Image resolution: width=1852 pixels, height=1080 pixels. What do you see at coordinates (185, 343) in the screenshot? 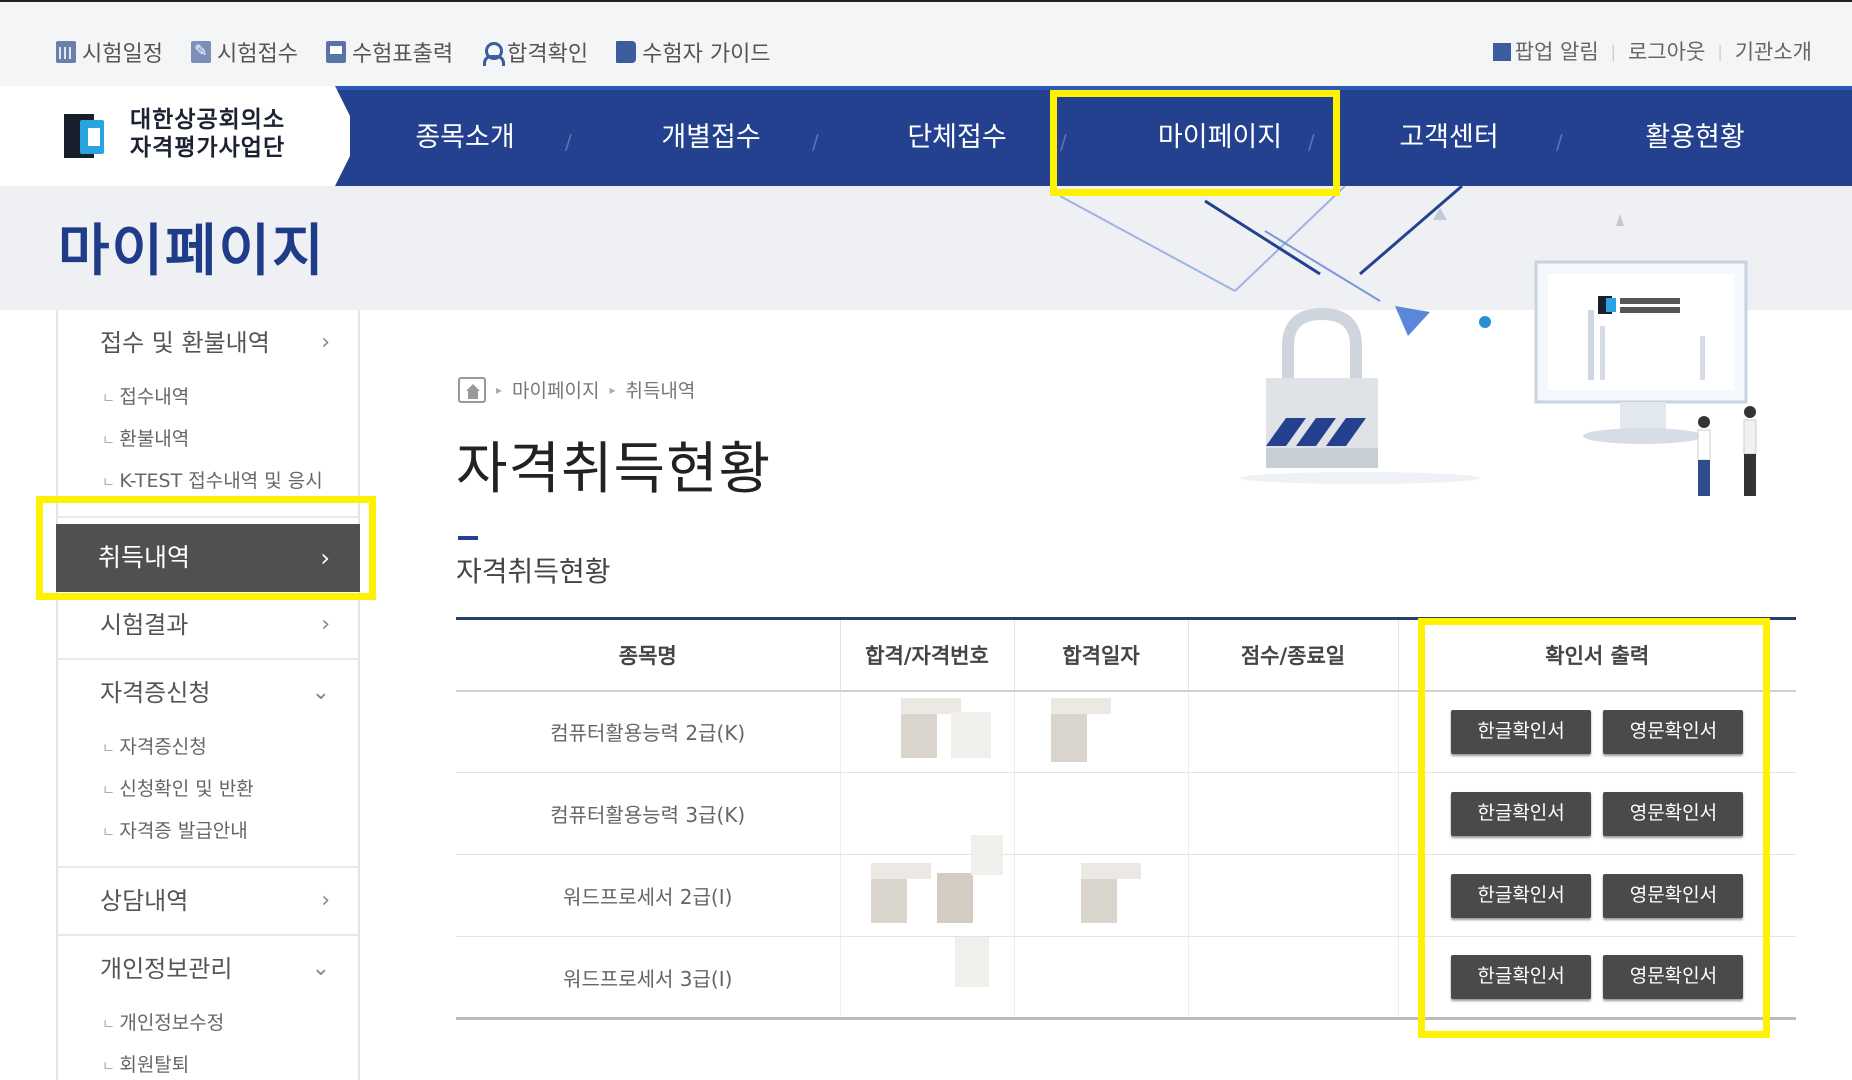
I see `sidebar-item-label: 접수 및 환불내역` at bounding box center [185, 343].